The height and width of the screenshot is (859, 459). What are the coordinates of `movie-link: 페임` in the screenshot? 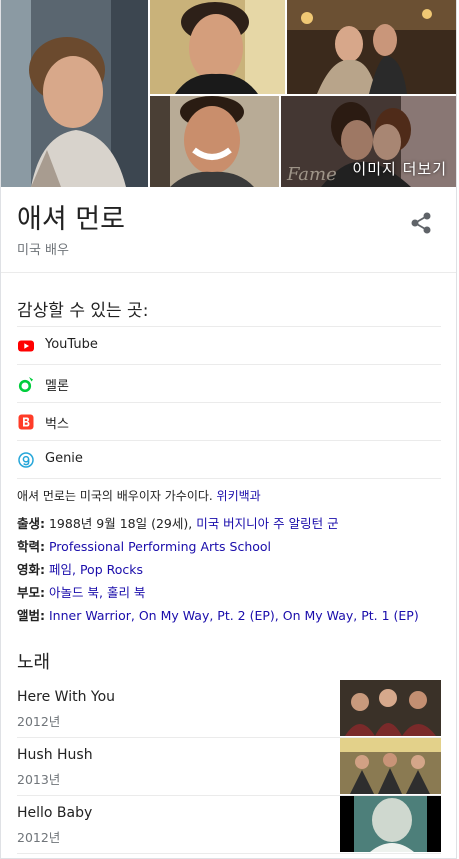 It's located at (60, 569).